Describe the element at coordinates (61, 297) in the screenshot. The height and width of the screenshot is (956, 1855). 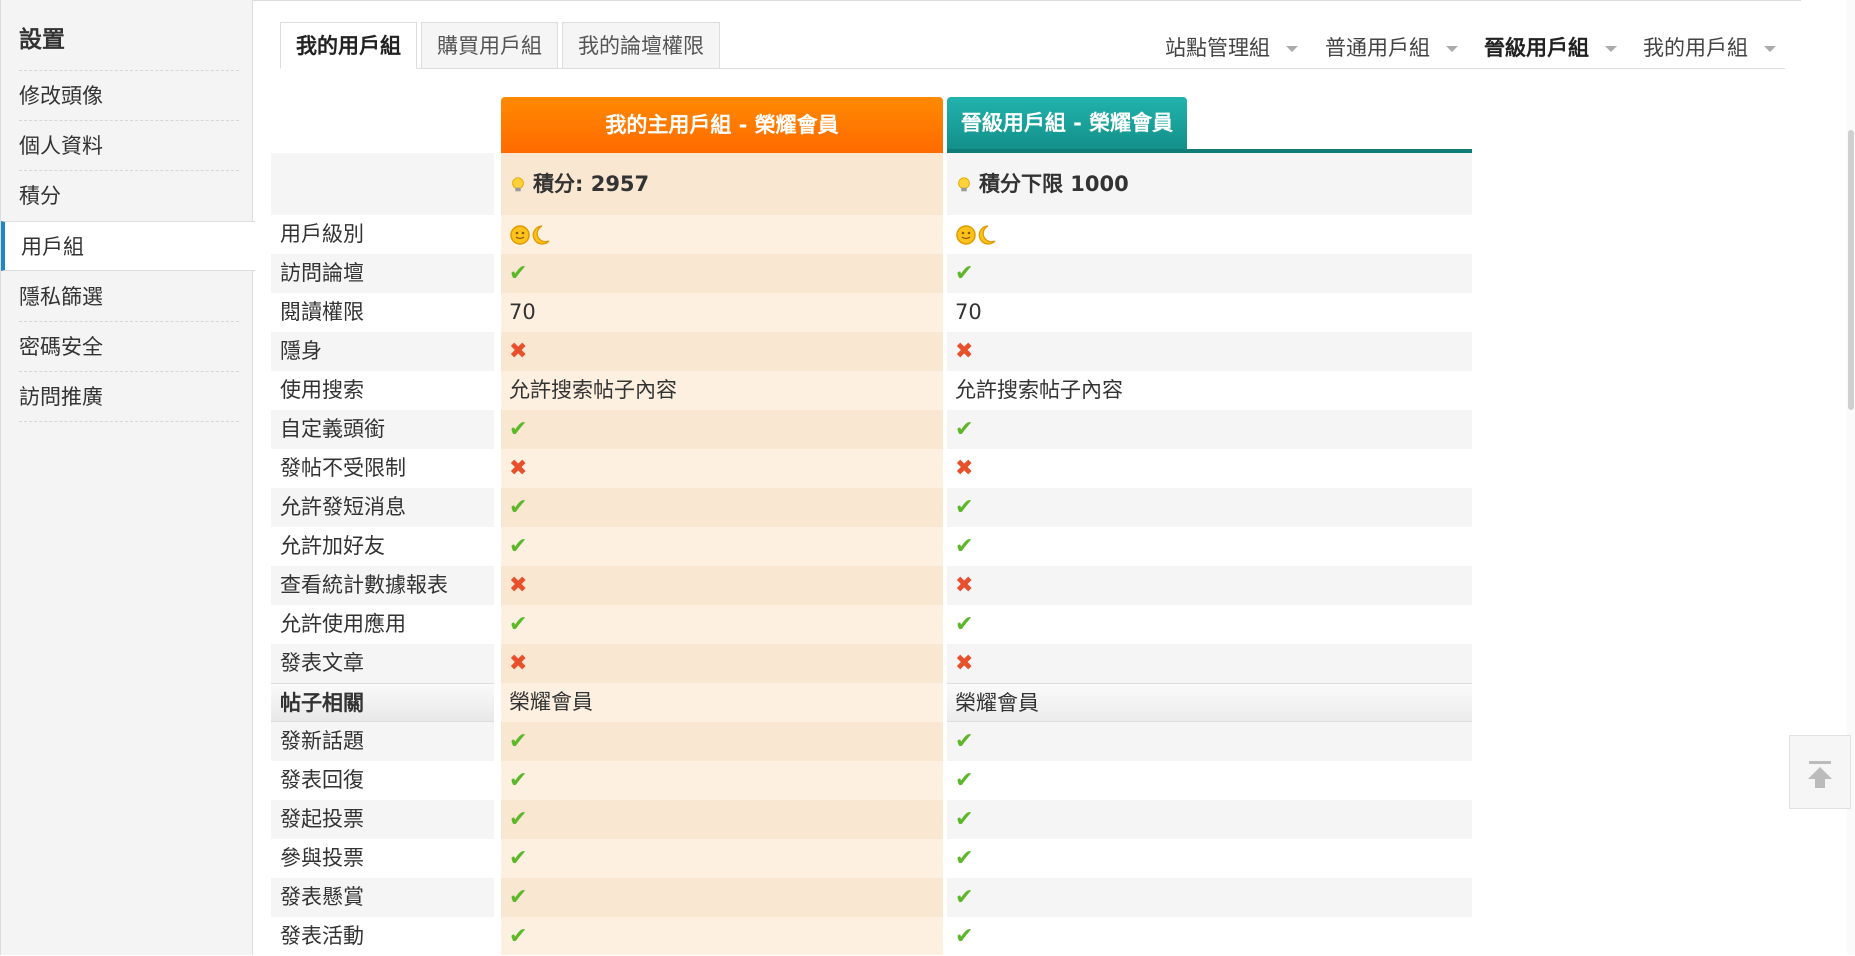
I see `sidebar-item-label: 隱私篩選` at that location.